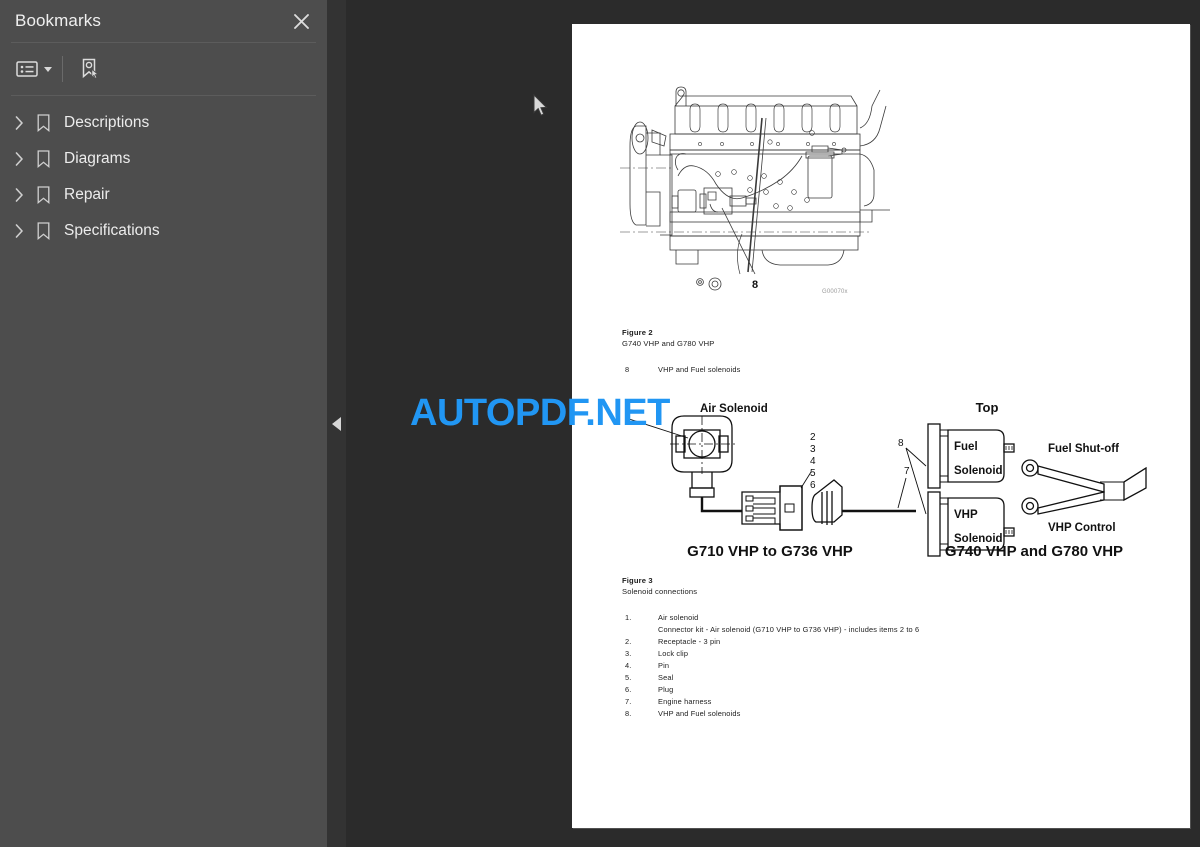 The width and height of the screenshot is (1200, 847). I want to click on figure2-item: 8 VHP and Fuel solenoids, so click(682, 369).